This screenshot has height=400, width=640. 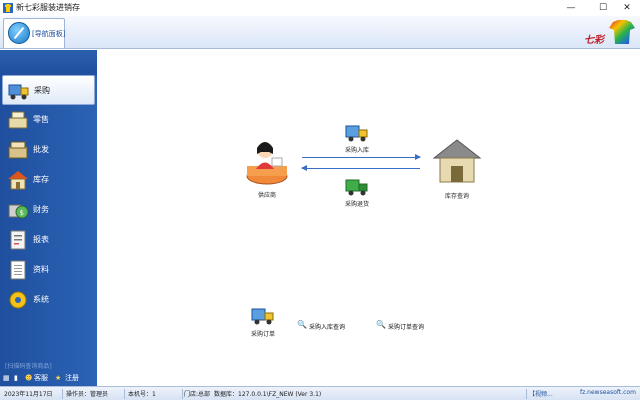 I want to click on service-icon: ☻, so click(x=28, y=378).